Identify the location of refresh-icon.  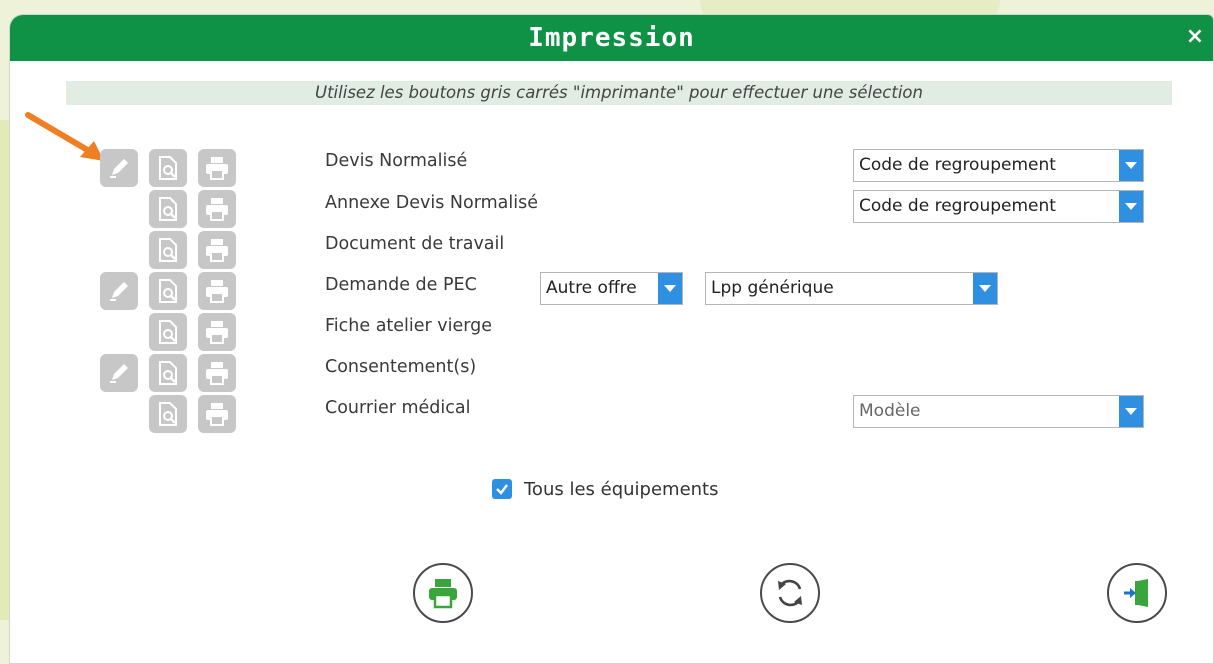
(790, 593).